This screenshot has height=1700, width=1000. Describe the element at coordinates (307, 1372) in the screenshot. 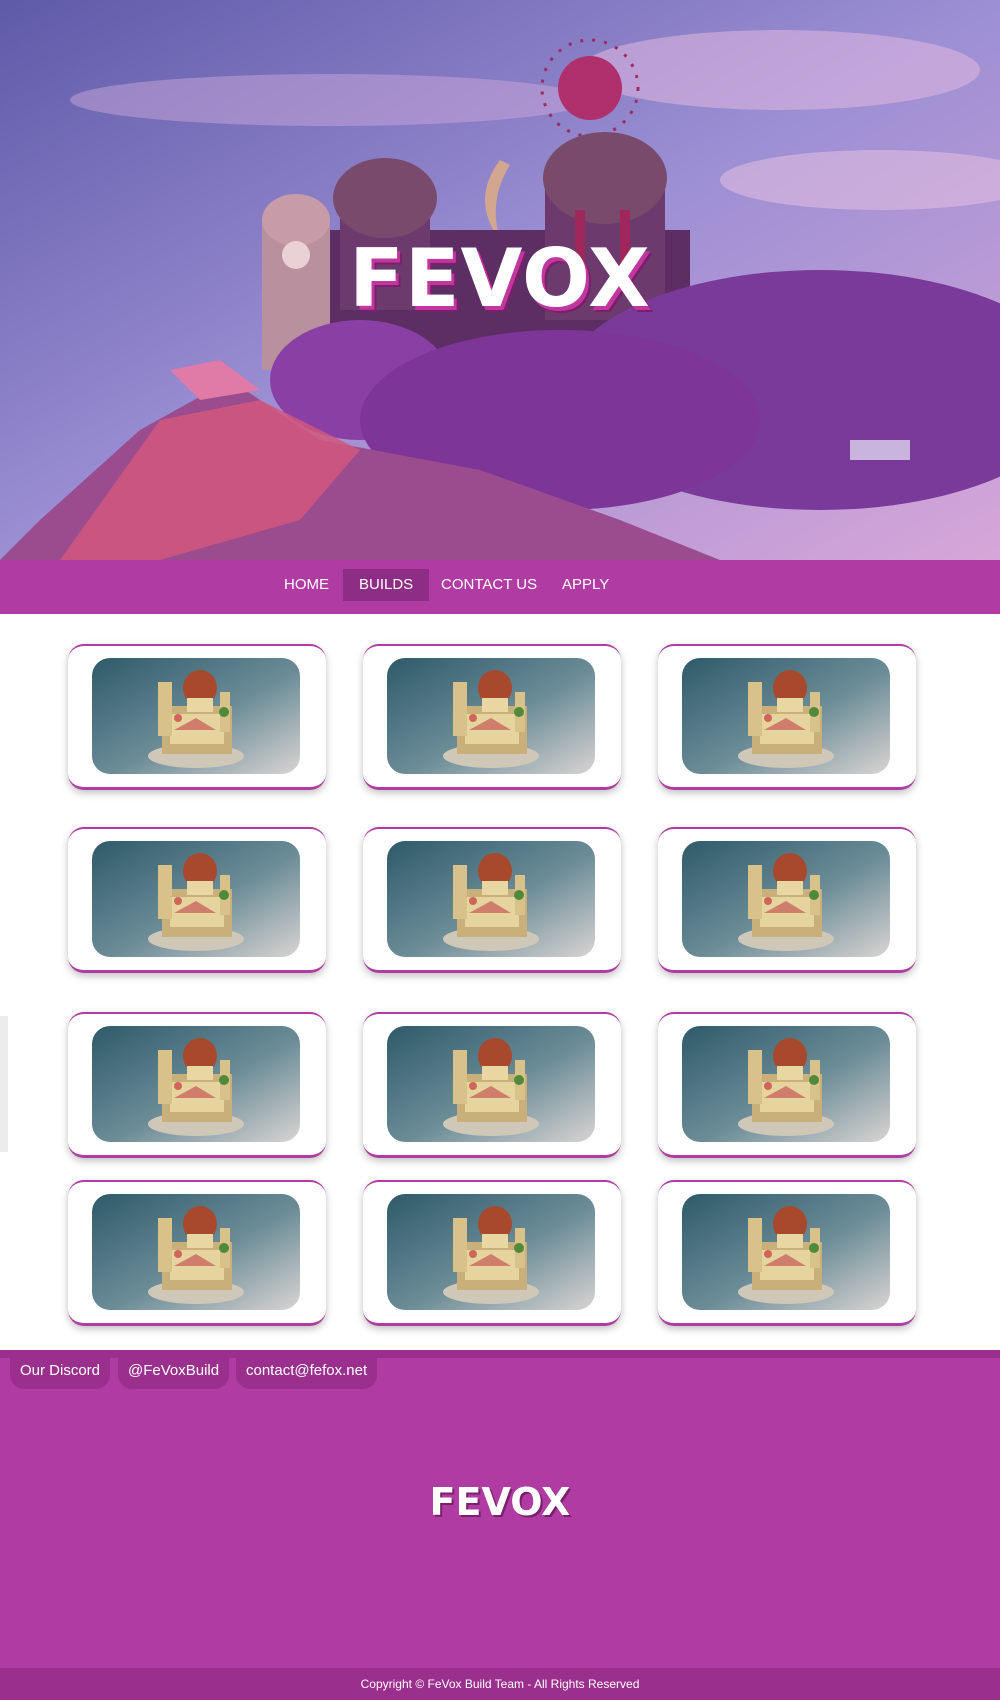

I see `footer-link-email: contact@fefox.net` at that location.